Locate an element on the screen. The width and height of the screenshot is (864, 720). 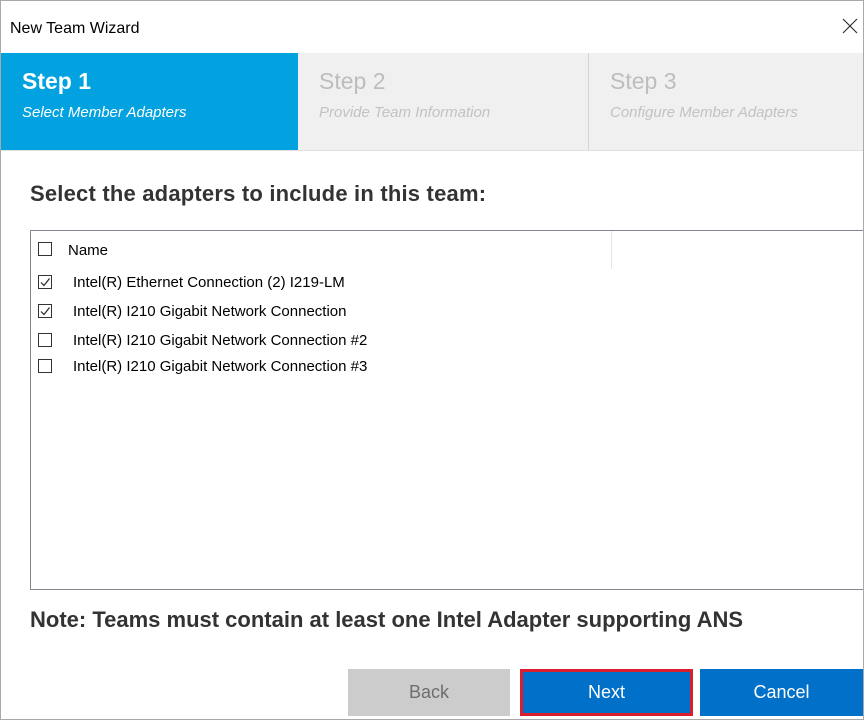
title-bar: New Team Wizard is located at coordinates (432, 27).